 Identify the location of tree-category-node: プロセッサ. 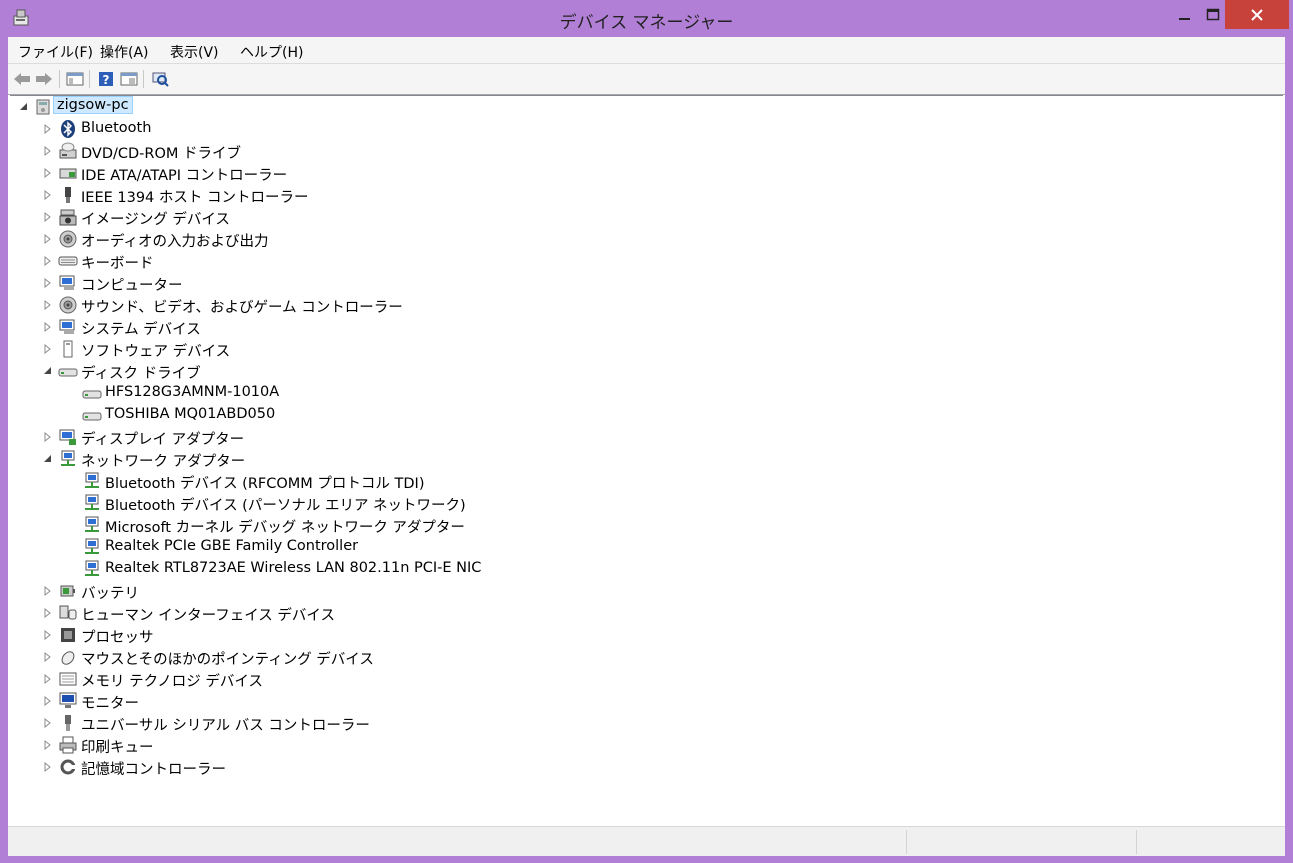
(645, 635).